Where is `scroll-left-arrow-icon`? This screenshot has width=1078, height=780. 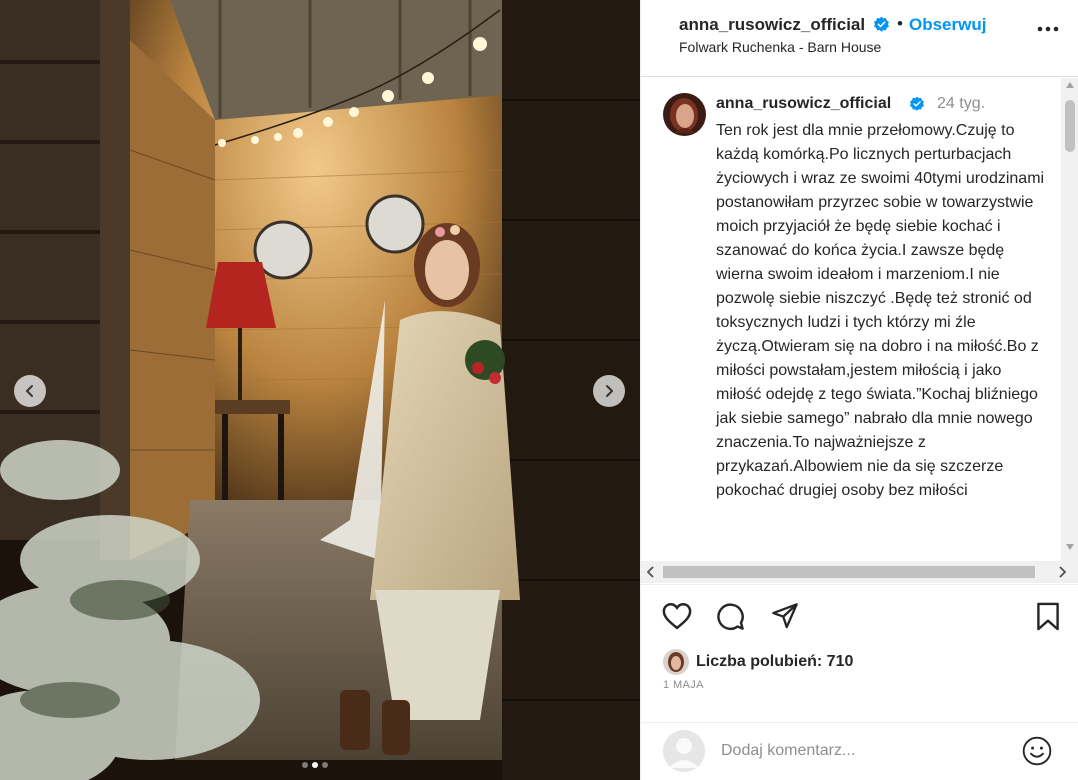 scroll-left-arrow-icon is located at coordinates (650, 572).